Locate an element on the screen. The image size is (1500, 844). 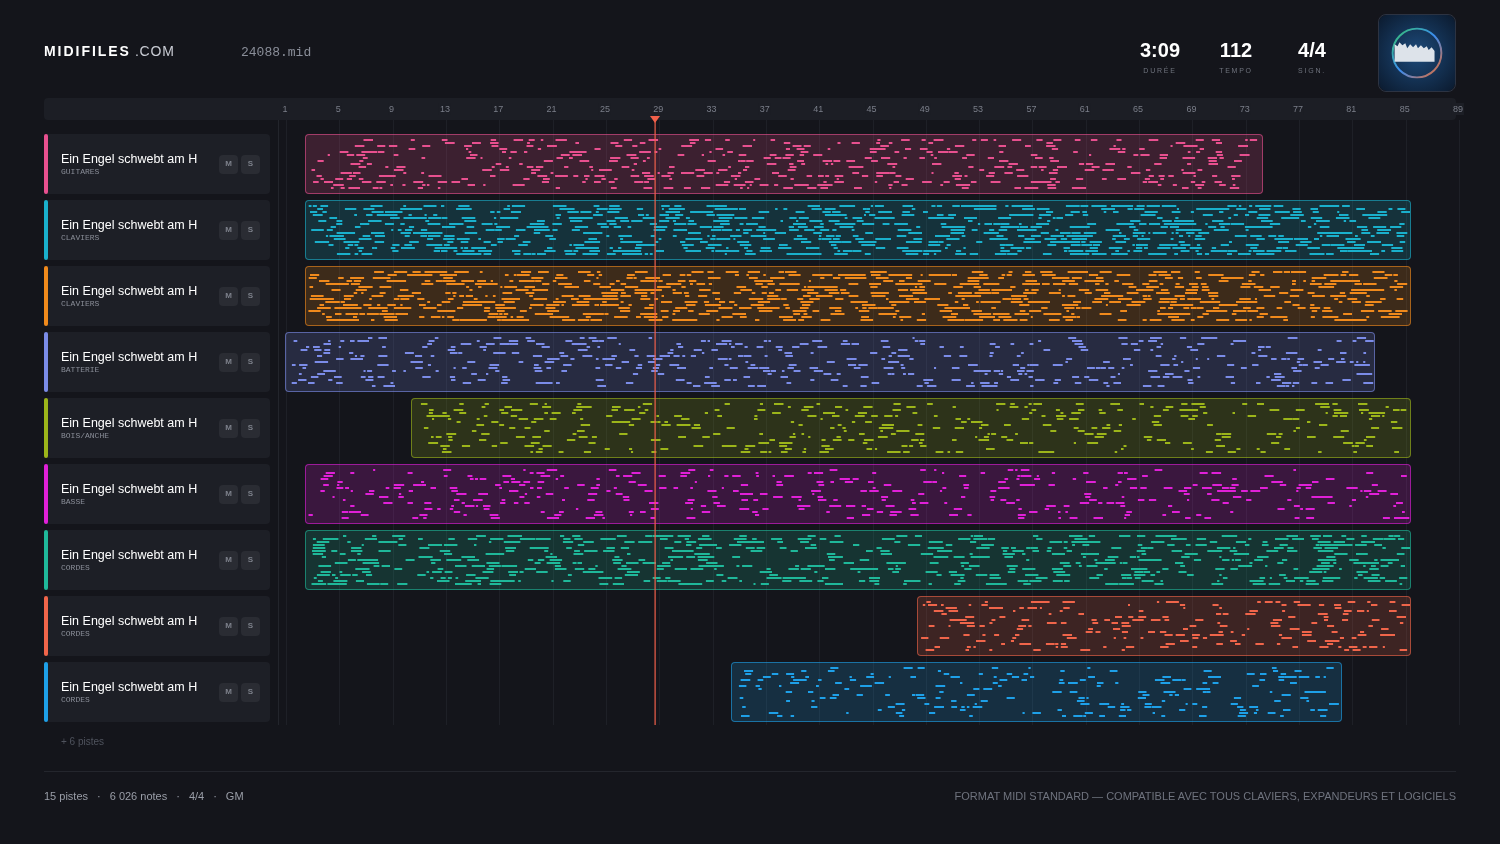
stat-value: 4/4 is located at coordinates (1312, 50).